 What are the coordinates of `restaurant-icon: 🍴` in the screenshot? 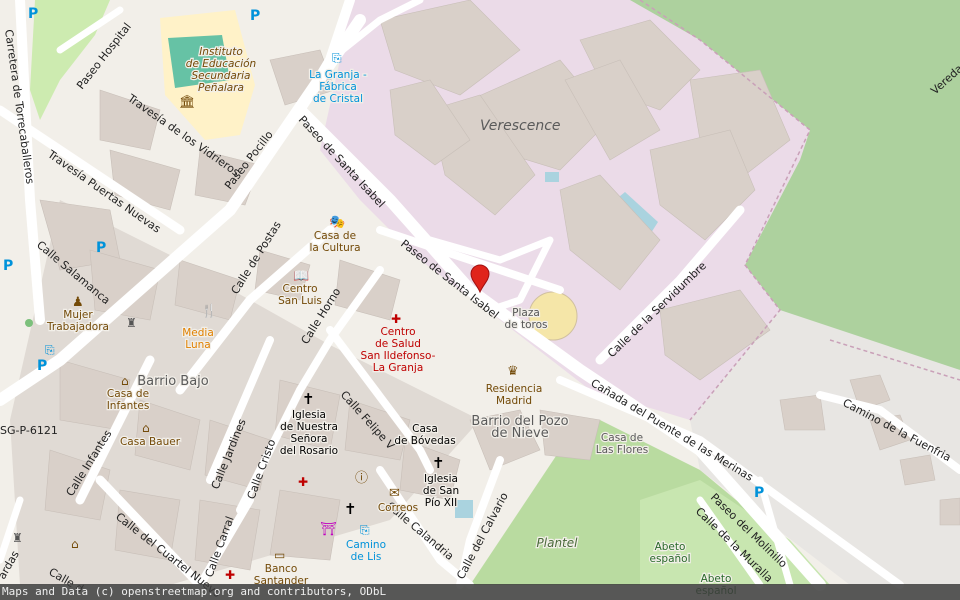 It's located at (209, 311).